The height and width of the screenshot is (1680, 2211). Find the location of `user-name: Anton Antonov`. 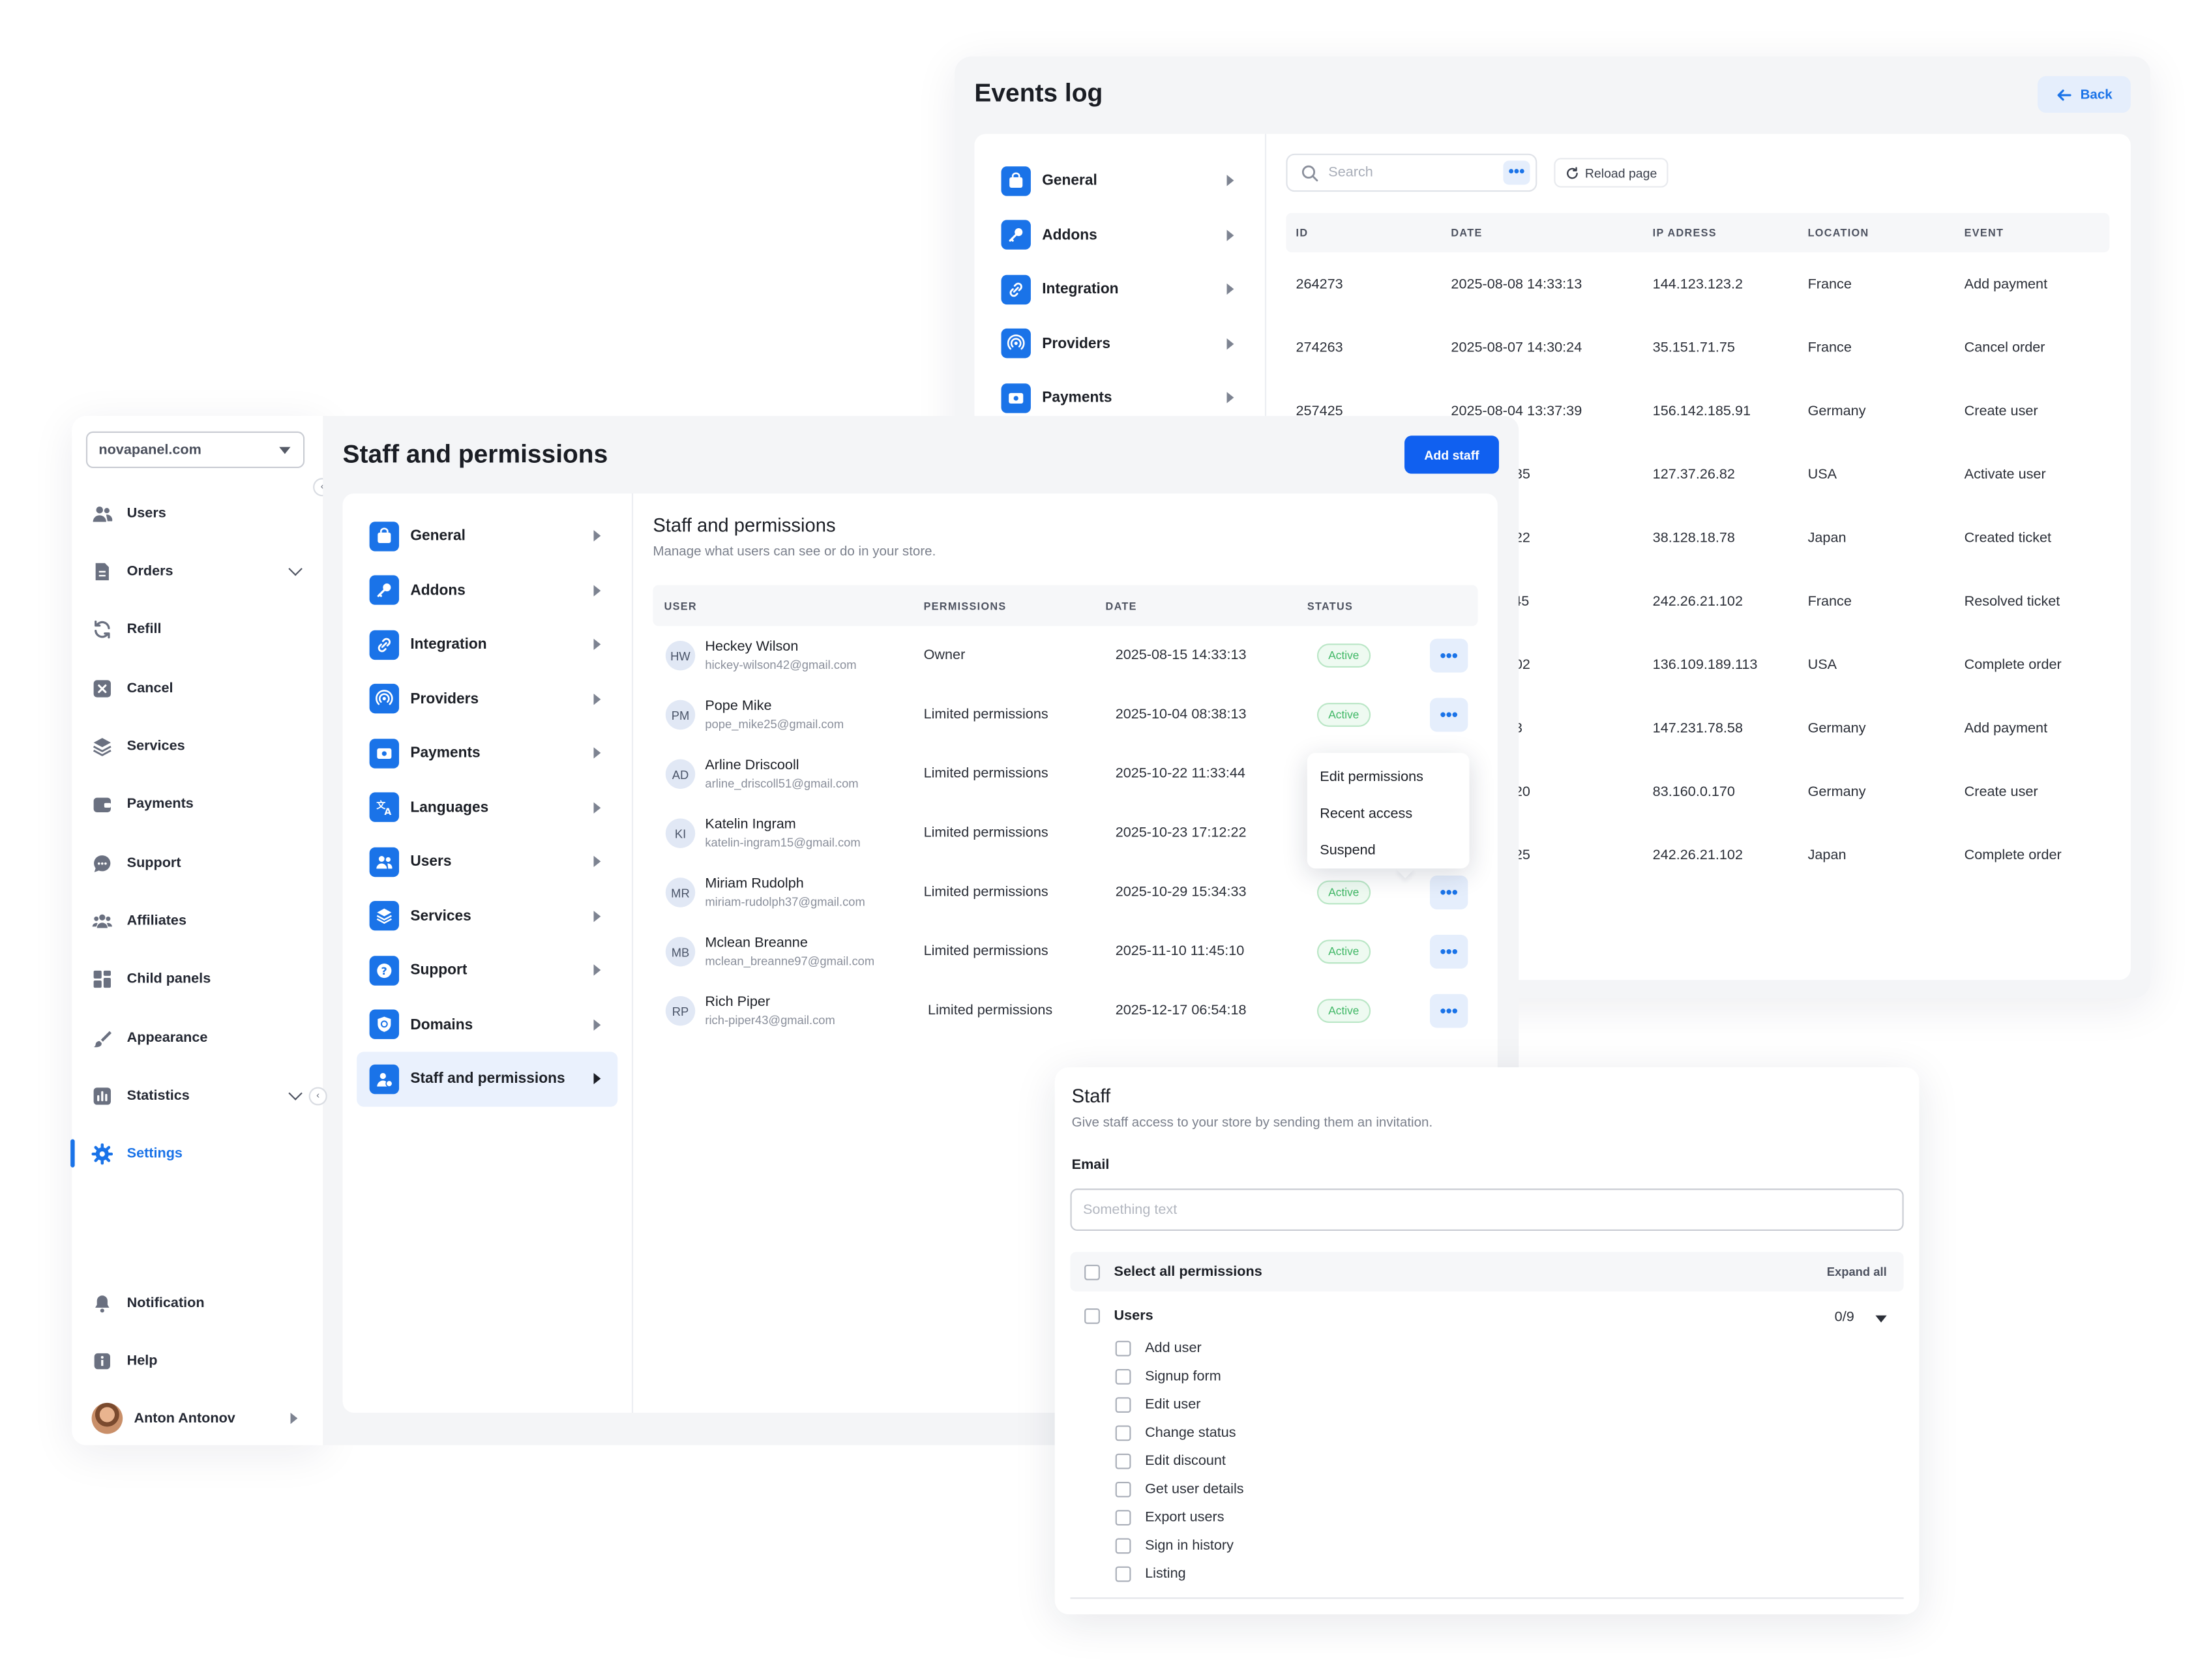

user-name: Anton Antonov is located at coordinates (185, 1418).